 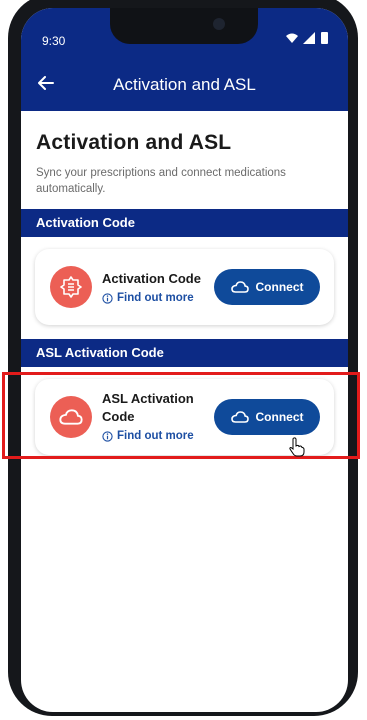 I want to click on status-icons, so click(x=306, y=38).